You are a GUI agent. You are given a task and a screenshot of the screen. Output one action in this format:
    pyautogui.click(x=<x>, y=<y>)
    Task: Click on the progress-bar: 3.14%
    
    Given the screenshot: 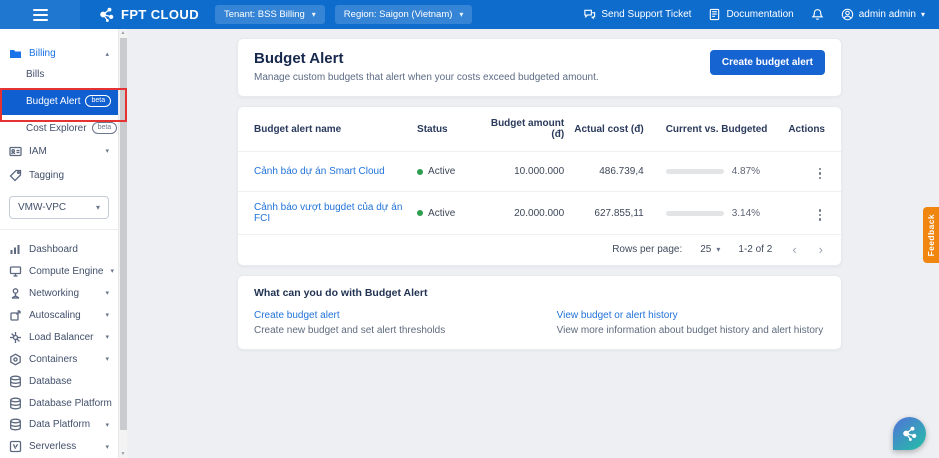 What is the action you would take?
    pyautogui.click(x=725, y=213)
    